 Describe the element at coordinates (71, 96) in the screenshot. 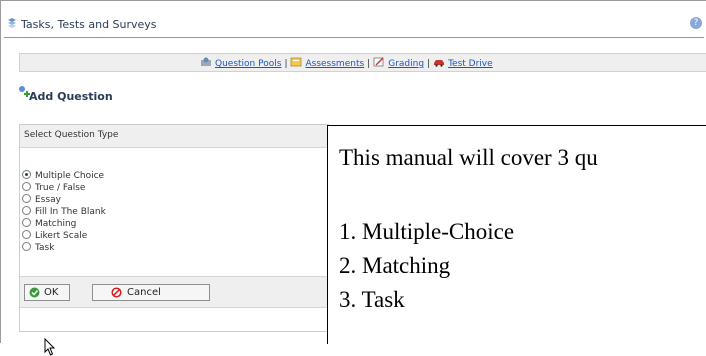

I see `add-question-label: Add Question` at that location.